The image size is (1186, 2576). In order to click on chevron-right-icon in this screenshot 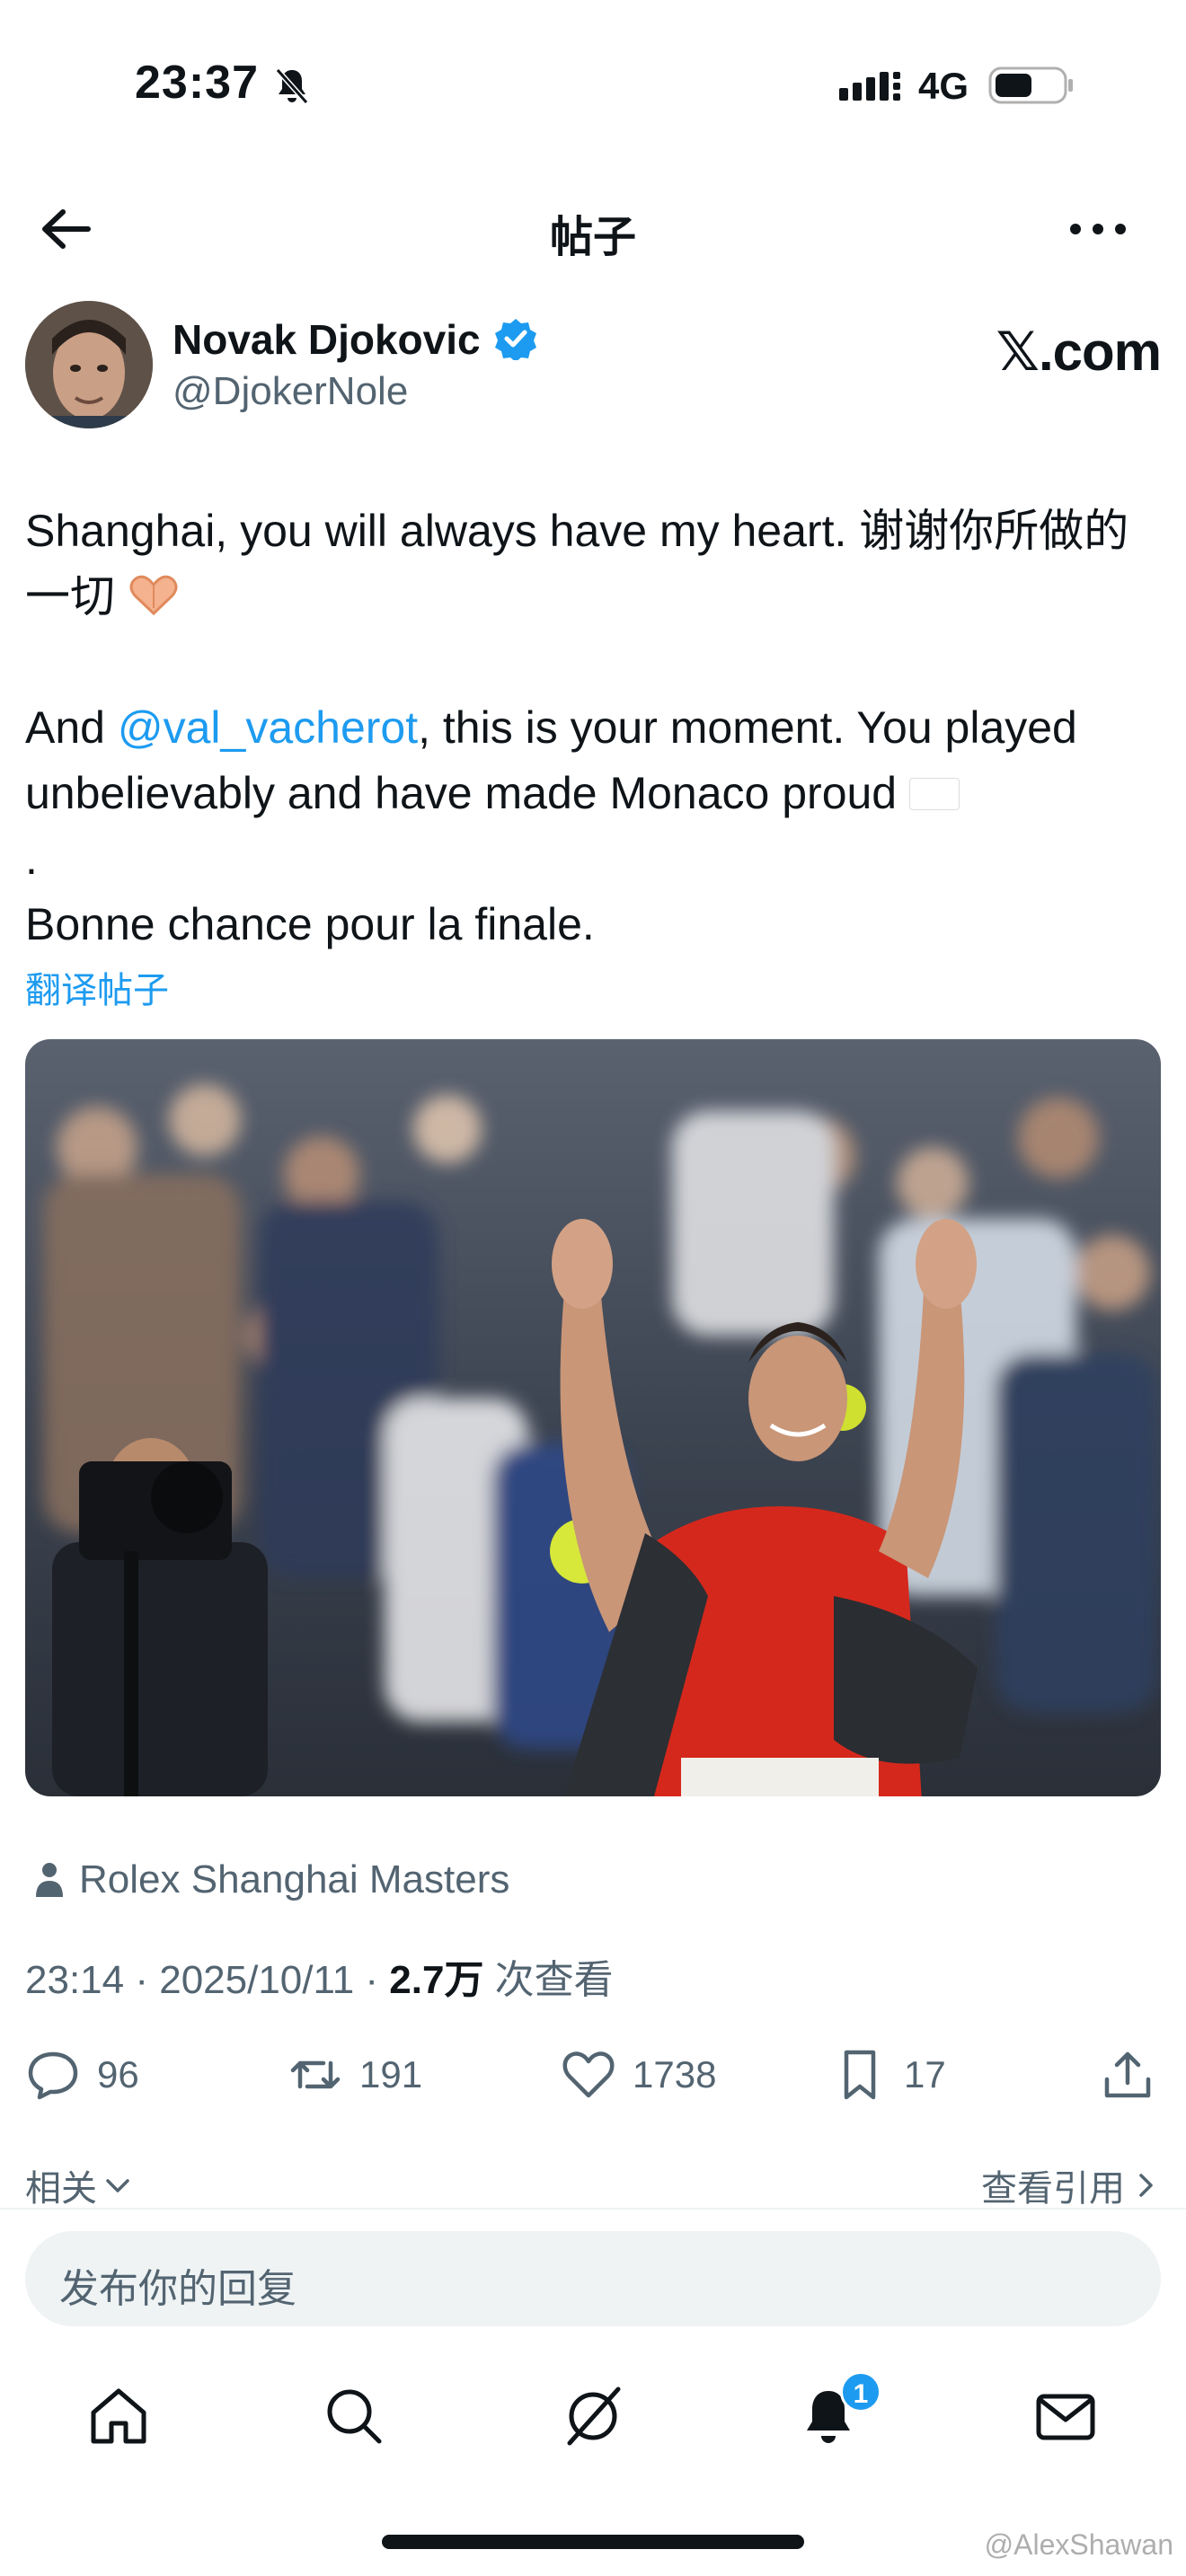, I will do `click(1146, 2185)`.